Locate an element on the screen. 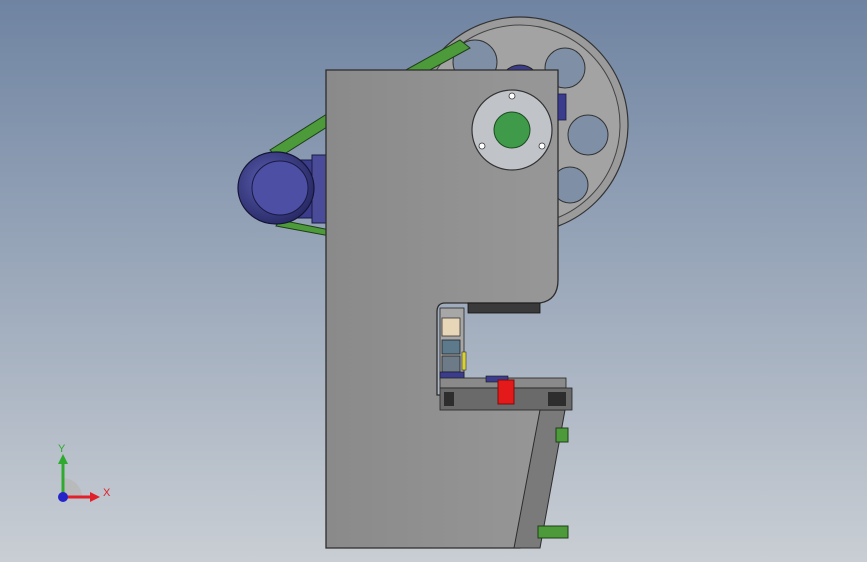 The image size is (867, 562). y-axis-label: Y is located at coordinates (62, 449).